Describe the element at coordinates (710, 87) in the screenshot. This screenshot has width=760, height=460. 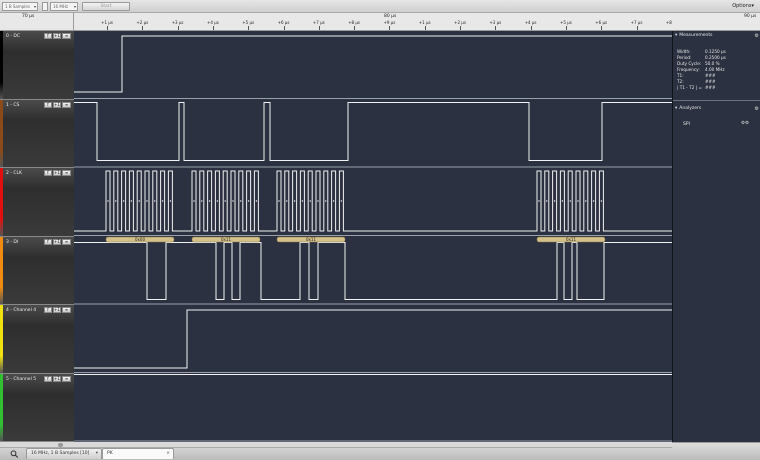
I see `measurement-value: ###` at that location.